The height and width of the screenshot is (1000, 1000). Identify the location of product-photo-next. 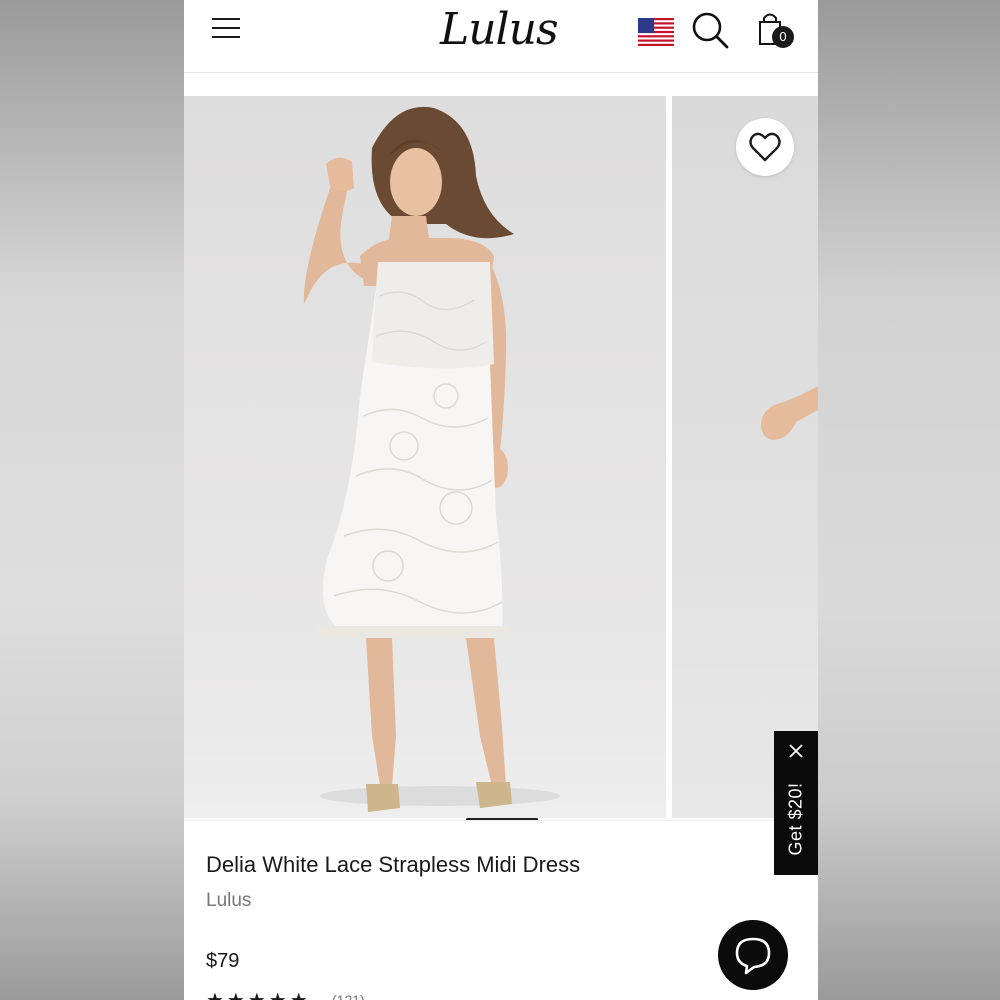
(745, 457).